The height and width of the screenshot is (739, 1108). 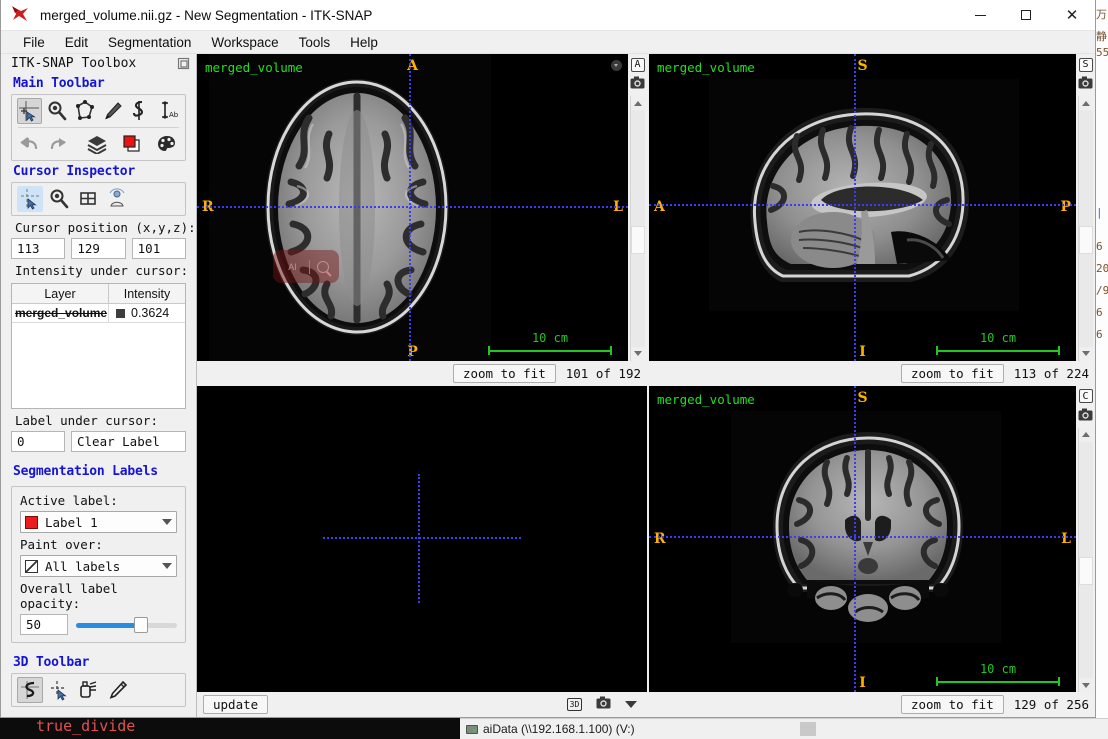 I want to click on axial-crosshair-horizontal, so click(x=412, y=206).